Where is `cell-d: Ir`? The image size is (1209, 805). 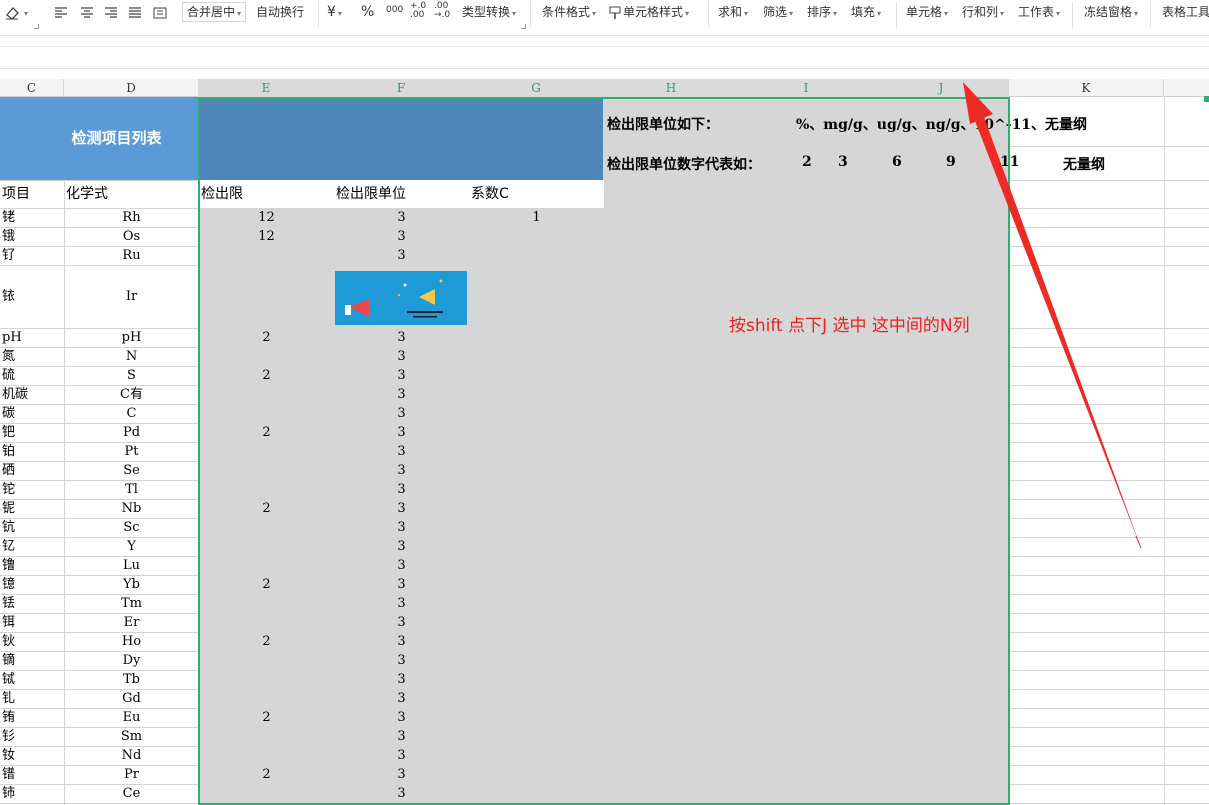
cell-d: Ir is located at coordinates (131, 296).